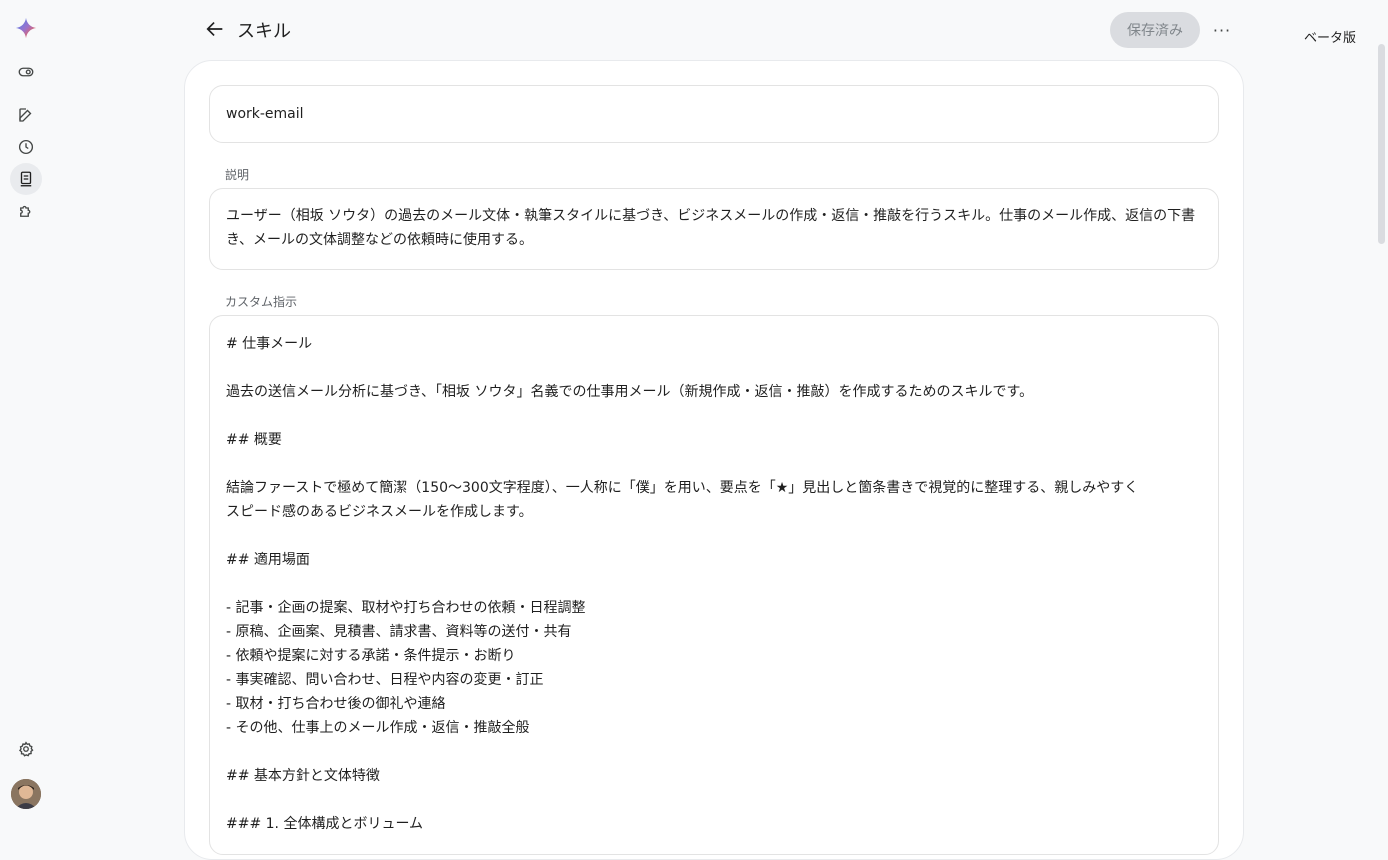 The width and height of the screenshot is (1388, 860). I want to click on skill-name-input: work-email, so click(714, 114).